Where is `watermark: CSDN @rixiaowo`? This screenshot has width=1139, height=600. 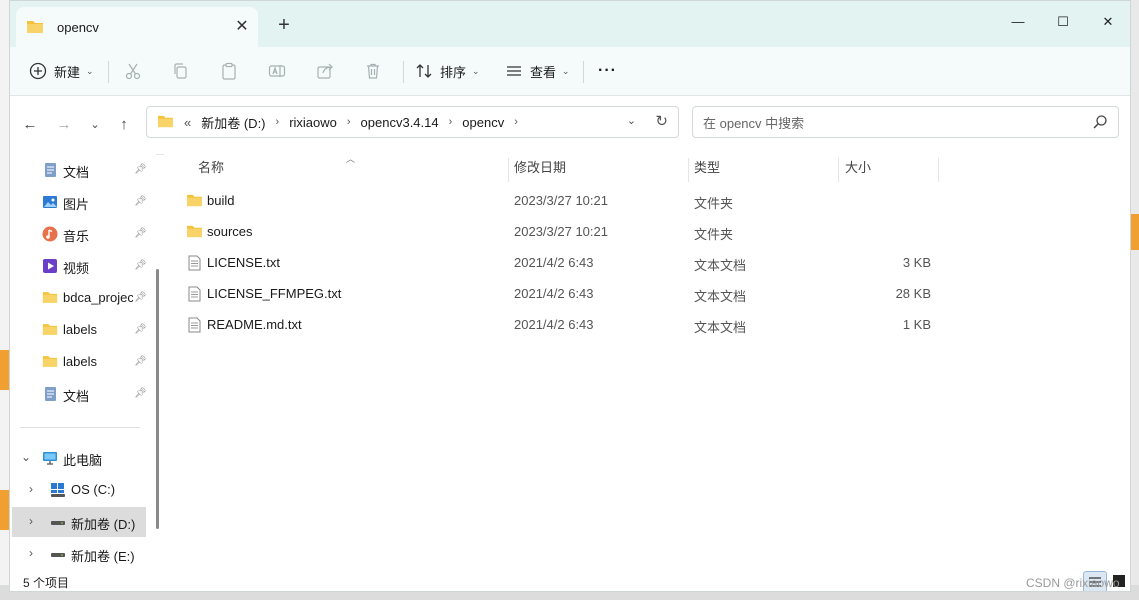 watermark: CSDN @rixiaowo is located at coordinates (1073, 583).